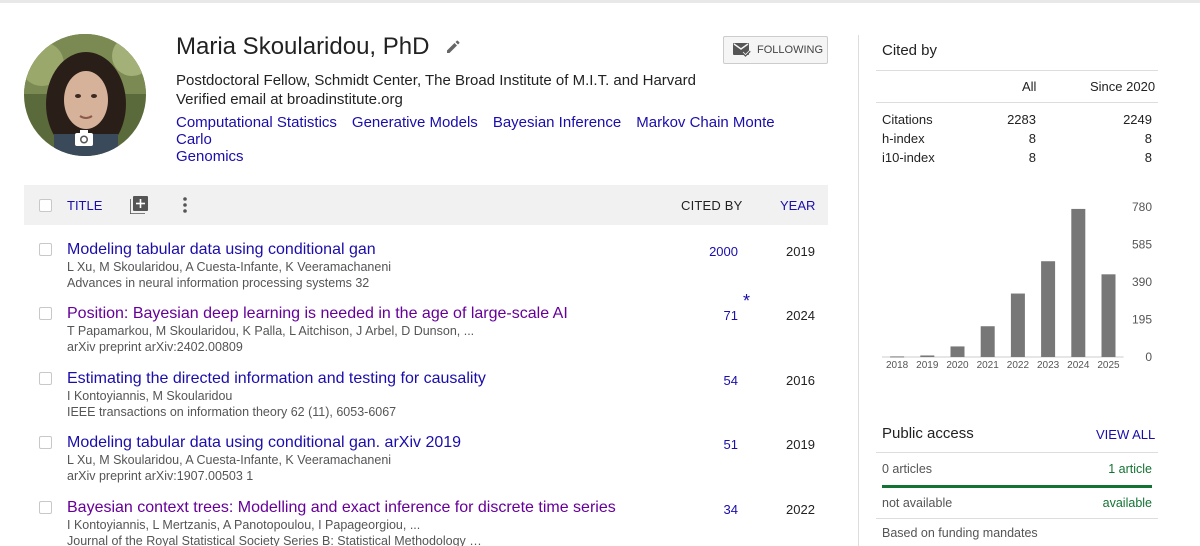  I want to click on view-all-link: VIEW ALL, so click(1125, 434).